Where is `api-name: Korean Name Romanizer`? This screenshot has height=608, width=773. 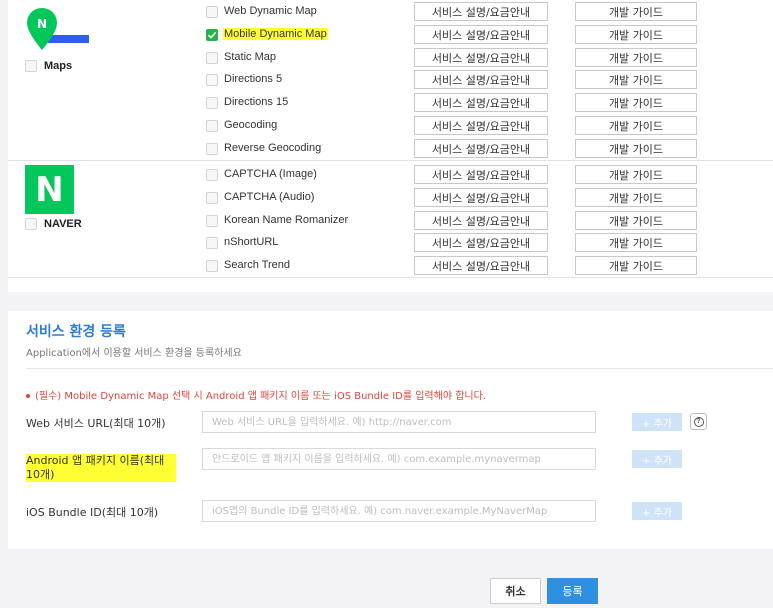
api-name: Korean Name Romanizer is located at coordinates (286, 220).